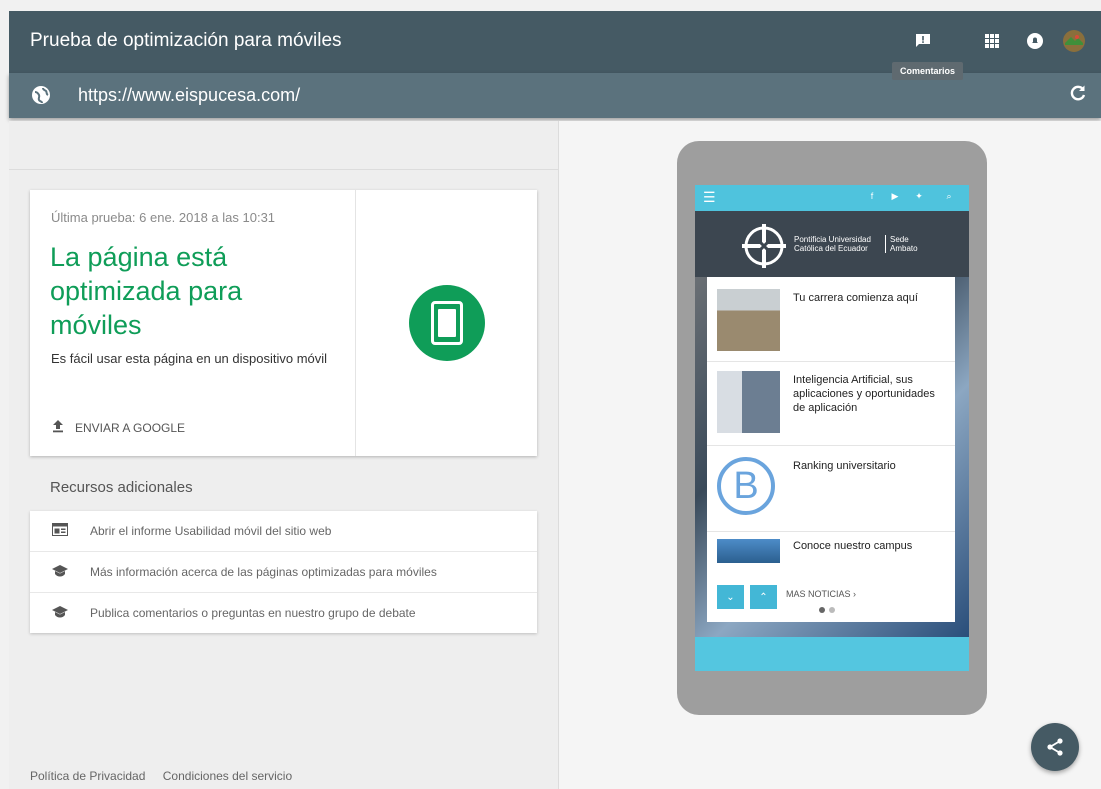  Describe the element at coordinates (163, 217) in the screenshot. I see `last-test-timestamp: Última prueba: 6 ene. 2018 a las 10:31` at that location.